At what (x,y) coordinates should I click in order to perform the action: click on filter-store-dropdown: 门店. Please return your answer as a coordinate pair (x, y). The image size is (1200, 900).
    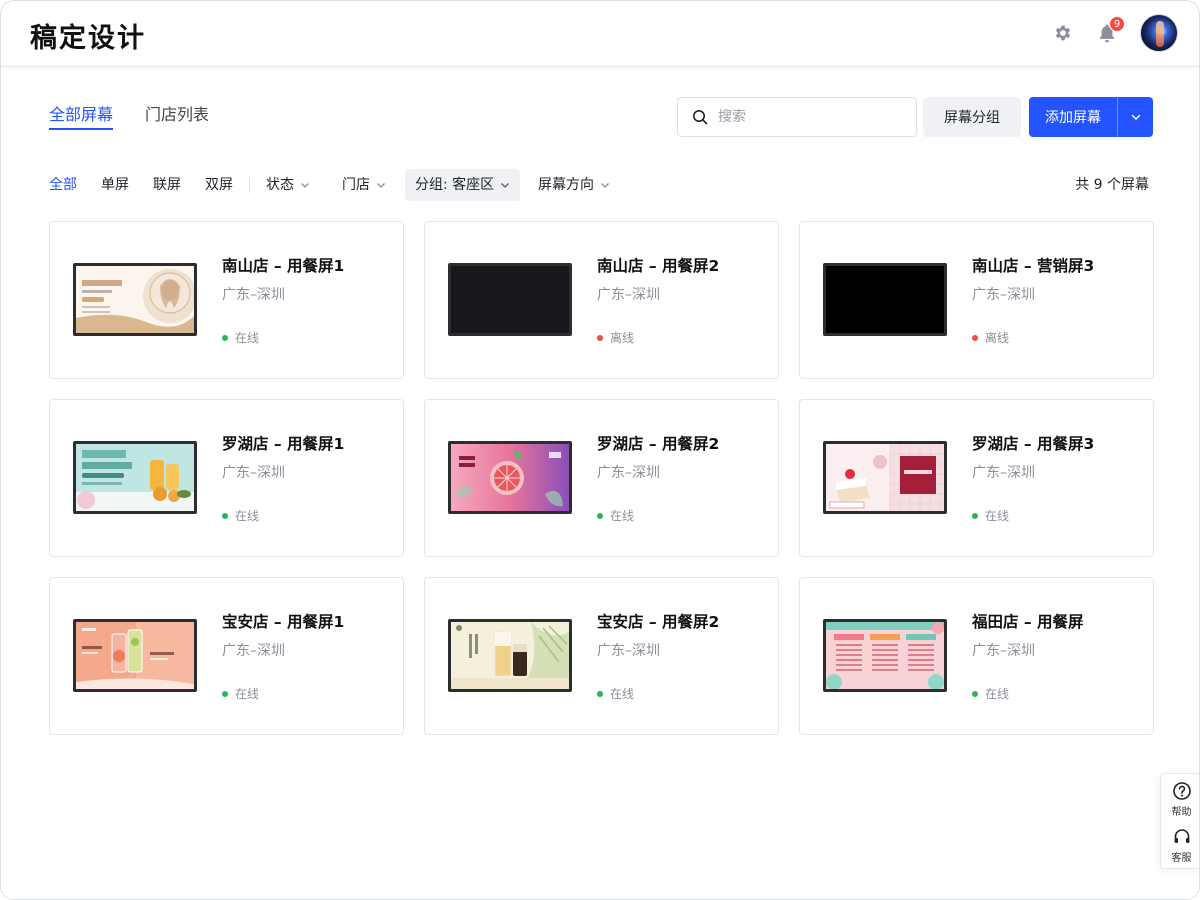
    Looking at the image, I should click on (364, 185).